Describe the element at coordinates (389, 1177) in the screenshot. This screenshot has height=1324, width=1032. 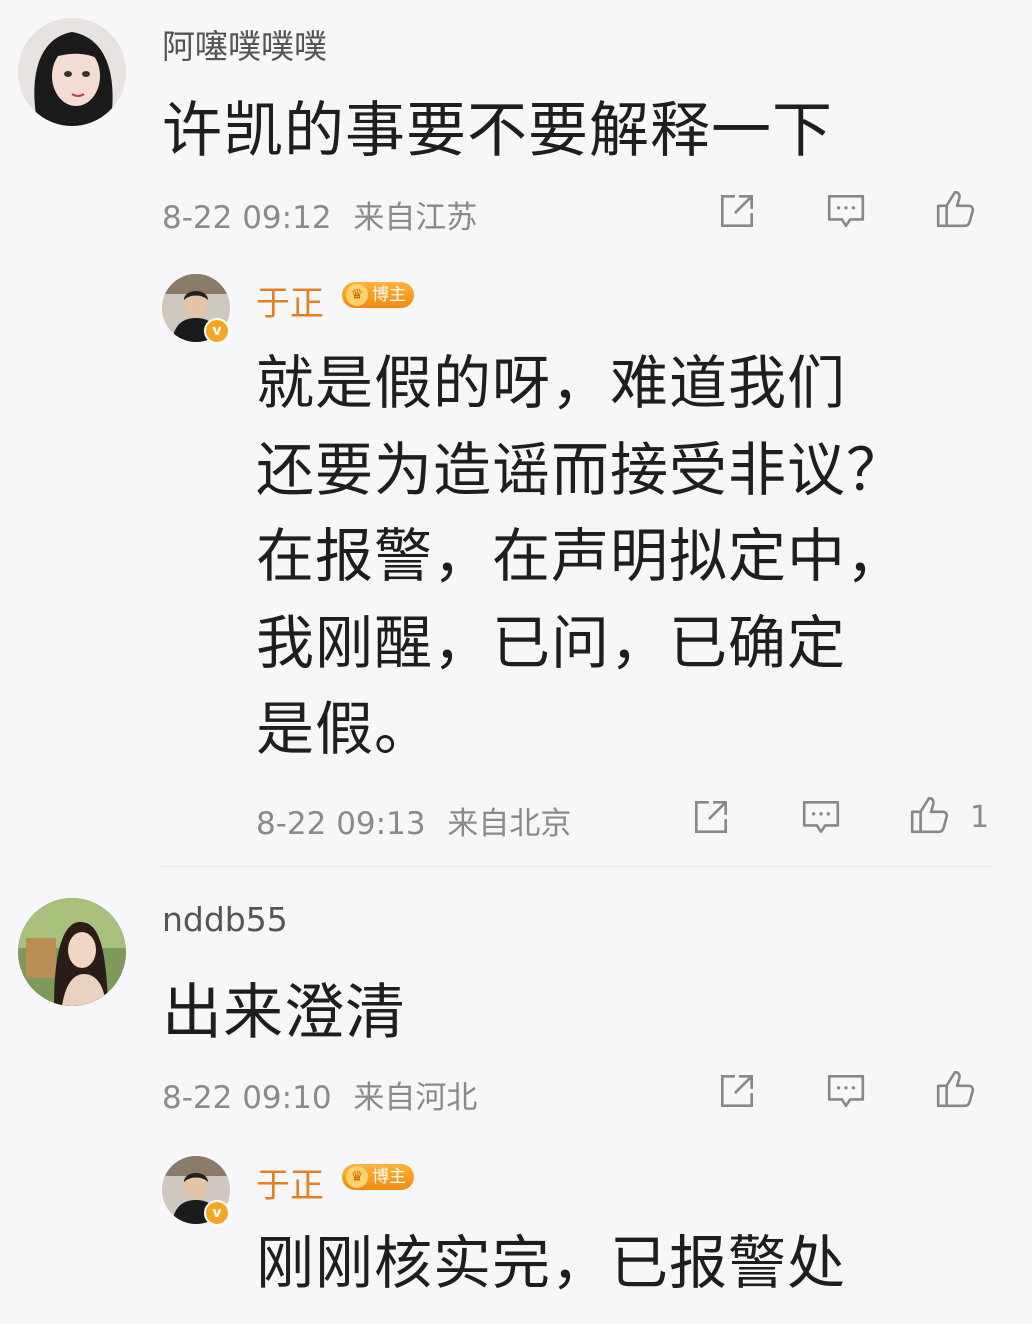
I see `badge-label: 博主` at that location.